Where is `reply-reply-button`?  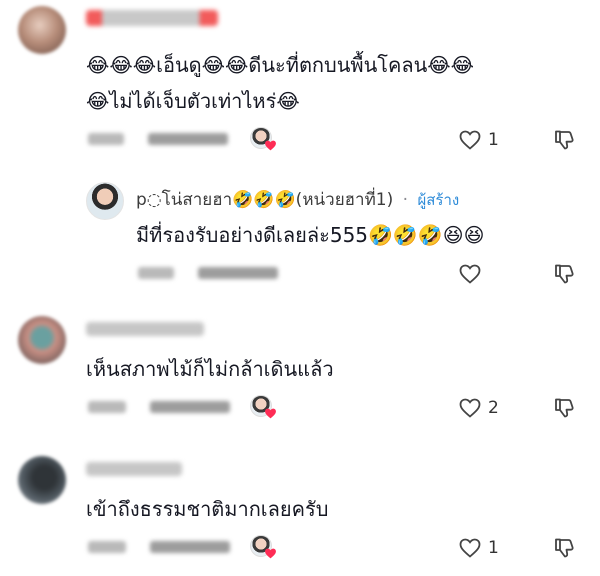 reply-reply-button is located at coordinates (238, 273).